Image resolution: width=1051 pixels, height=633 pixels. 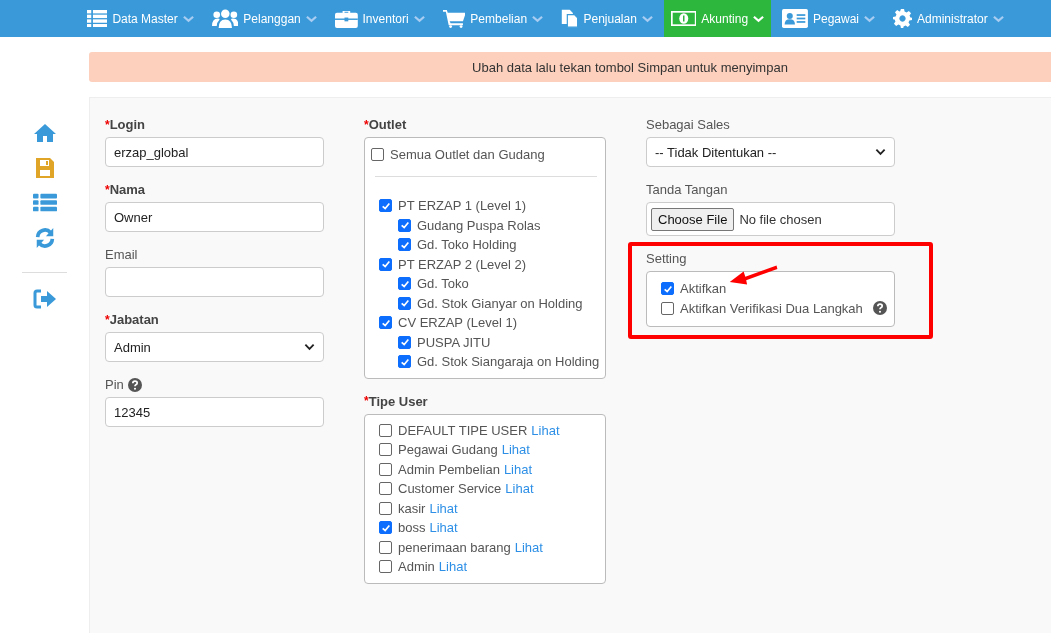 What do you see at coordinates (454, 342) in the screenshot?
I see `checkbox-label: PUSPA JITU` at bounding box center [454, 342].